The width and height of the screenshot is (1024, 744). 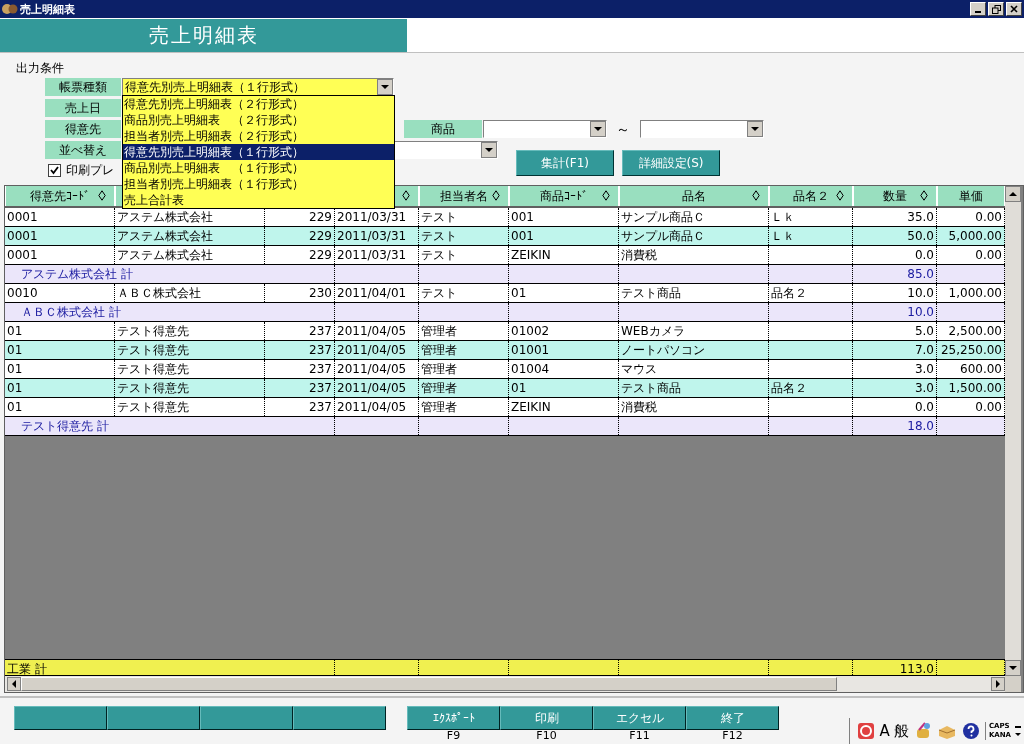 I want to click on report-type-dropdown: 得意先別売上明細表（１行形式）, so click(x=258, y=87).